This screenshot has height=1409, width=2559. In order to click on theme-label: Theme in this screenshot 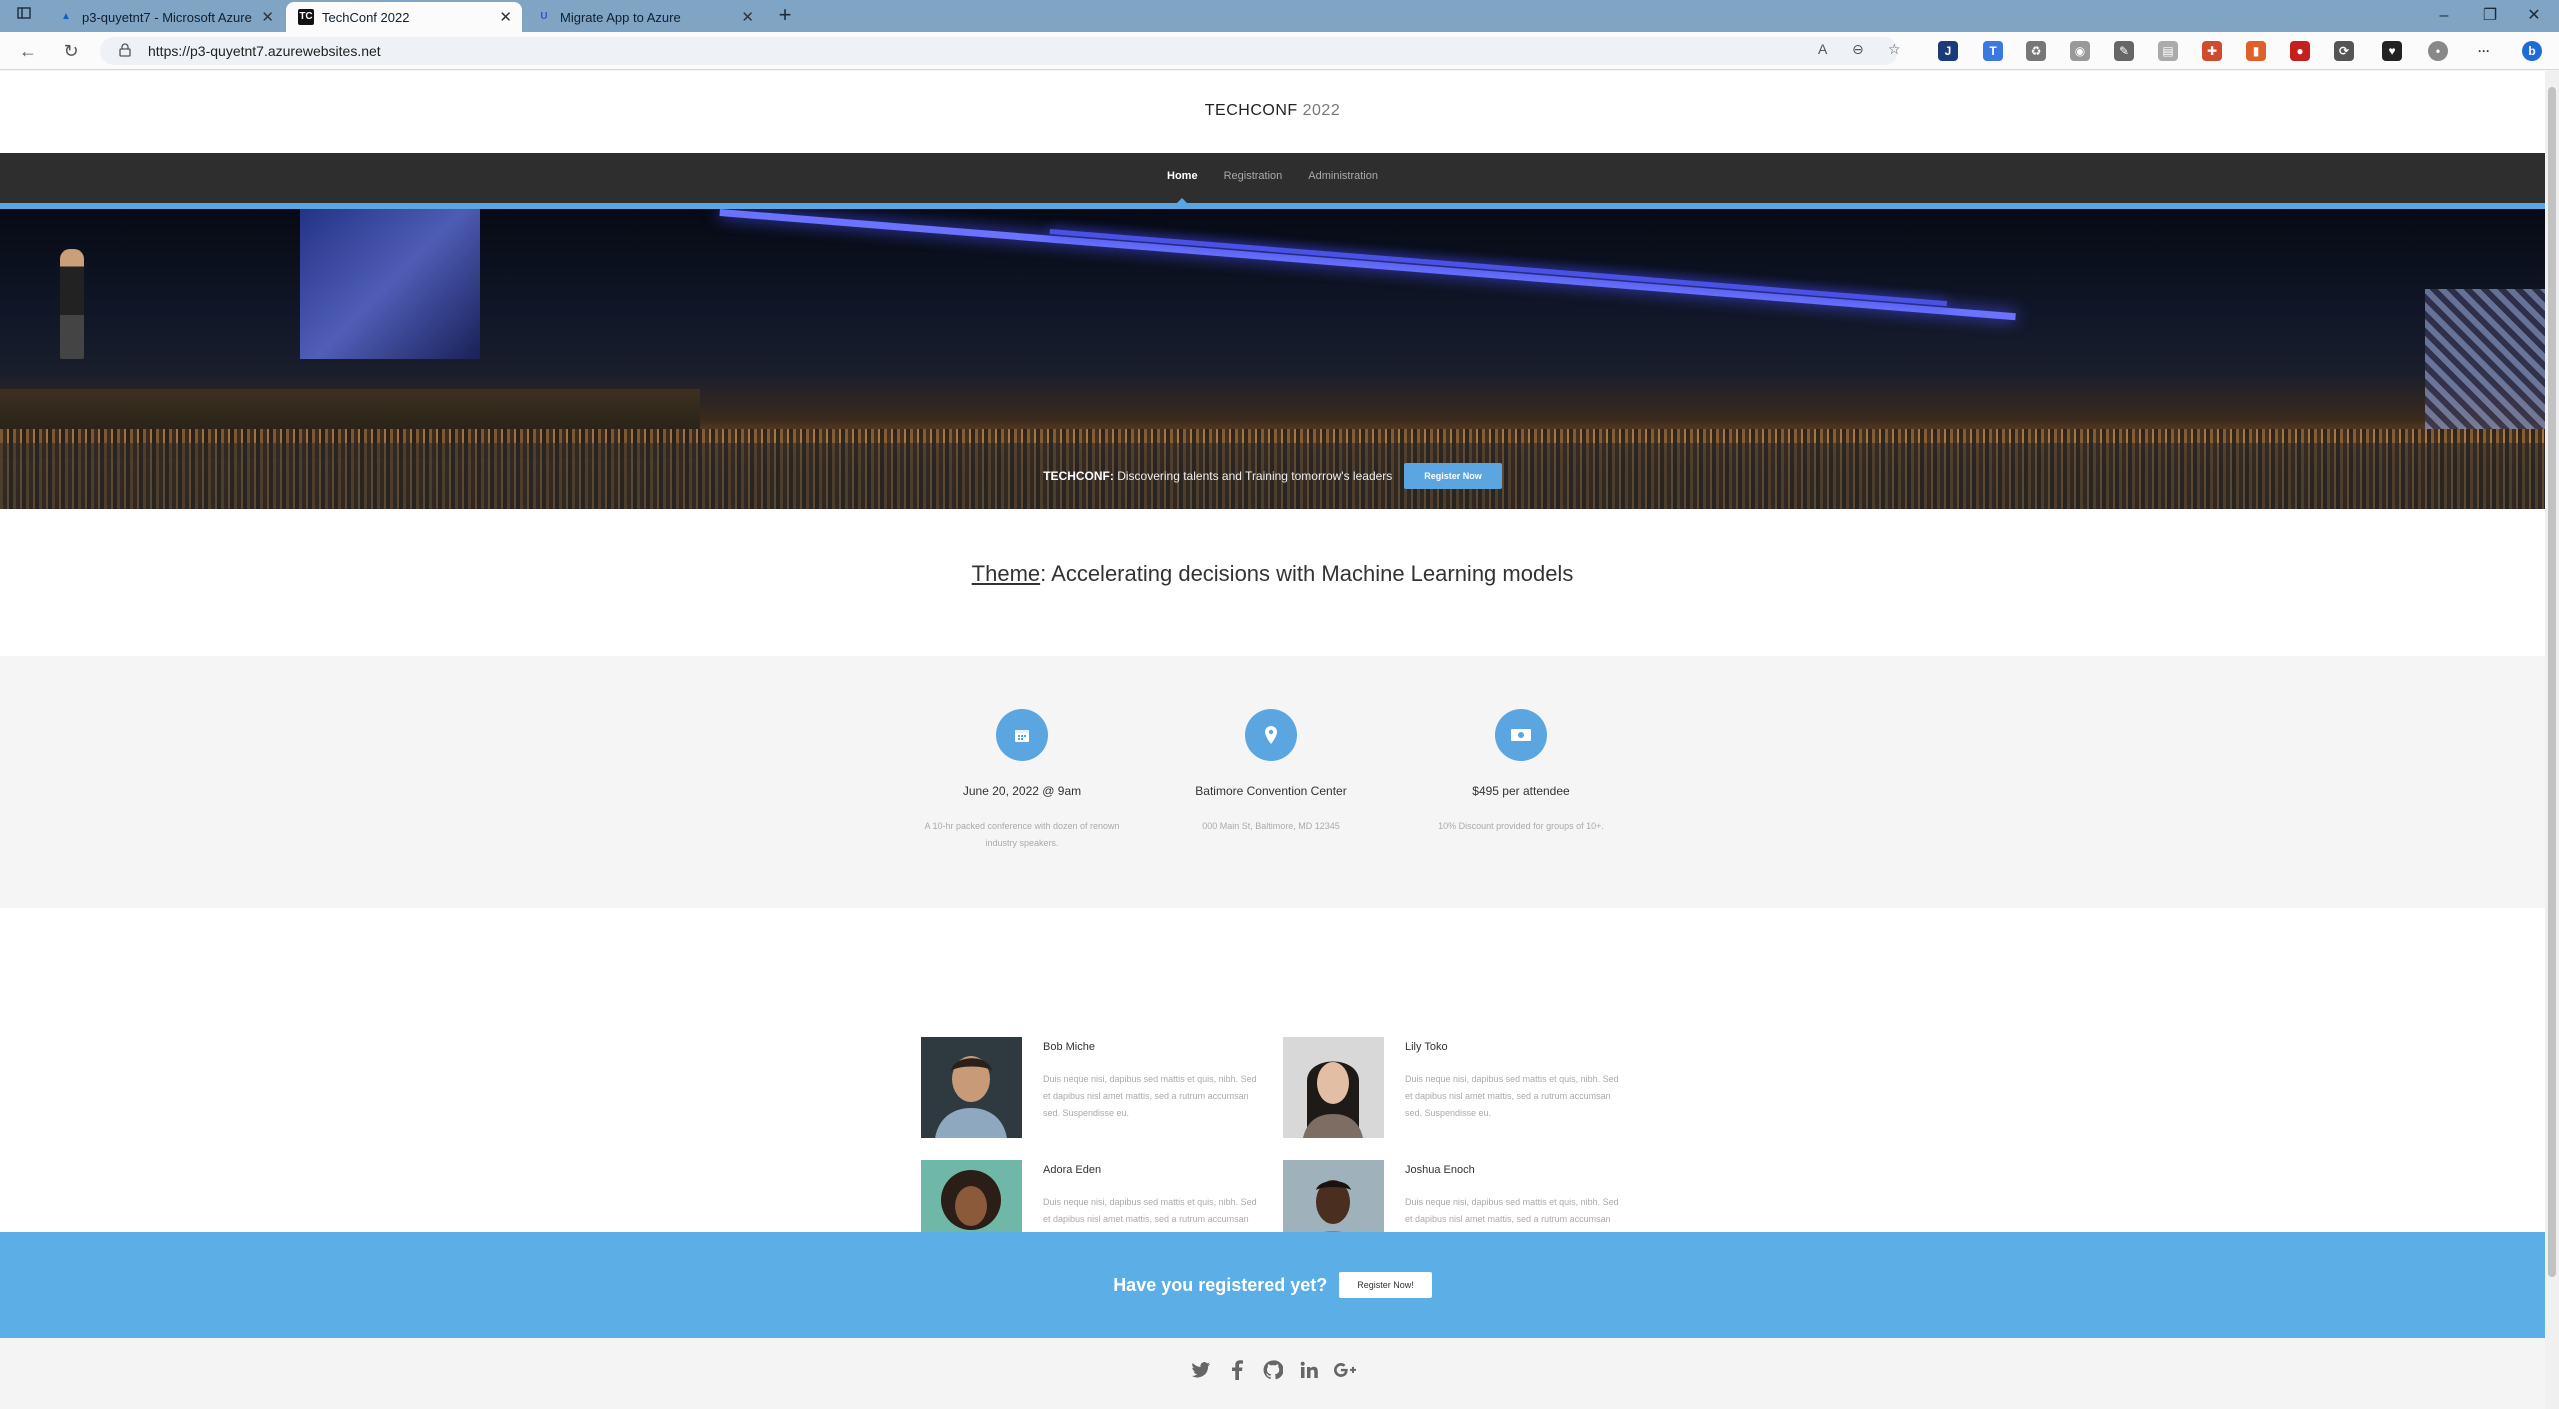, I will do `click(1006, 573)`.